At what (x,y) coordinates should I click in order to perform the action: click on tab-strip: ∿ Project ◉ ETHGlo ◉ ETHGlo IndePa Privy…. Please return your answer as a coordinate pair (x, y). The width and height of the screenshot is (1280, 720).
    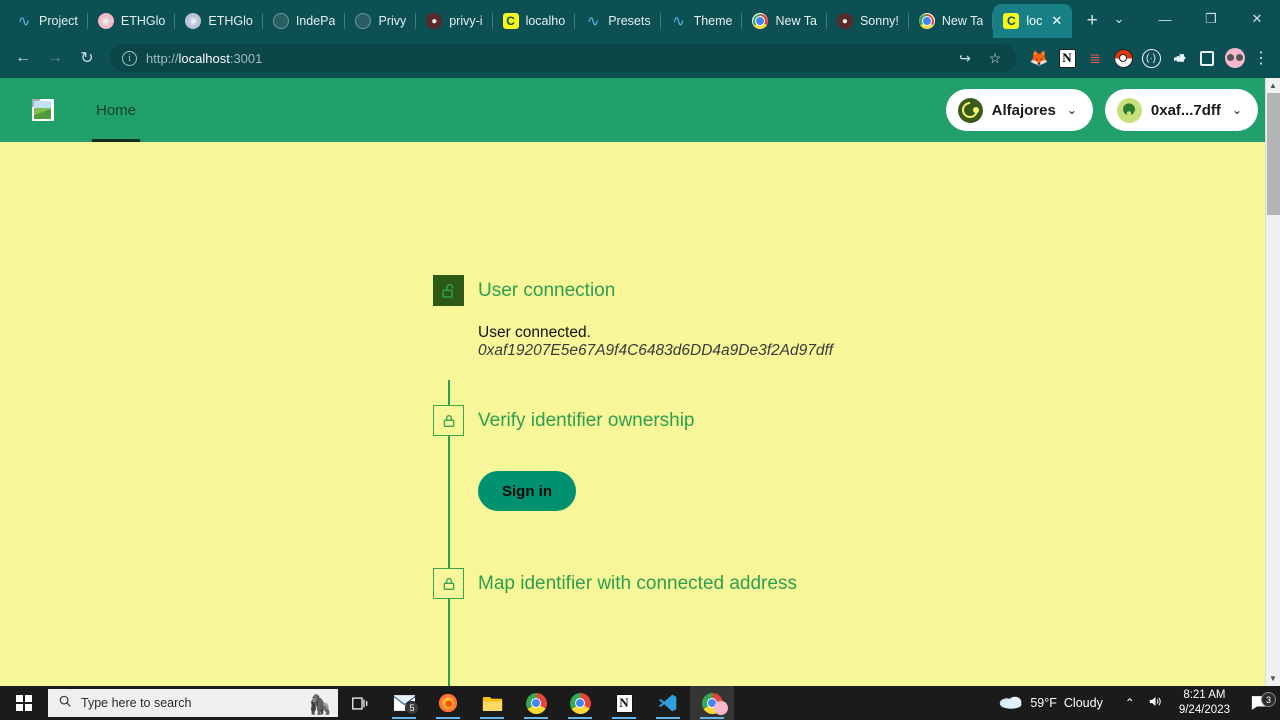
    Looking at the image, I should click on (640, 19).